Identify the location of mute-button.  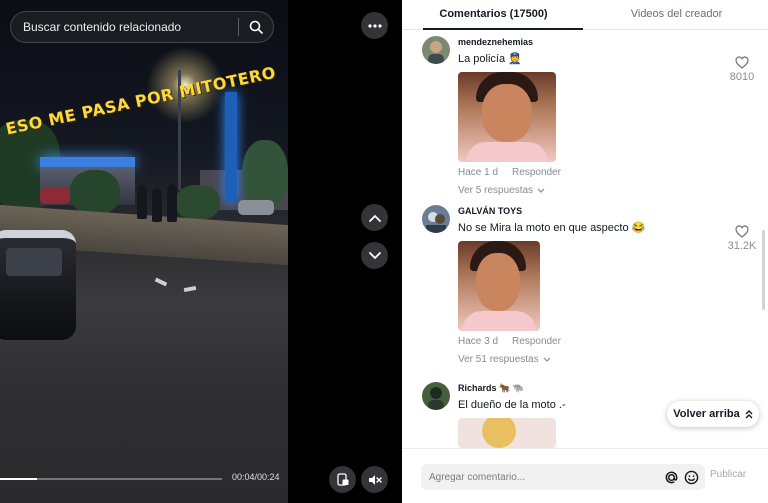
(374, 479).